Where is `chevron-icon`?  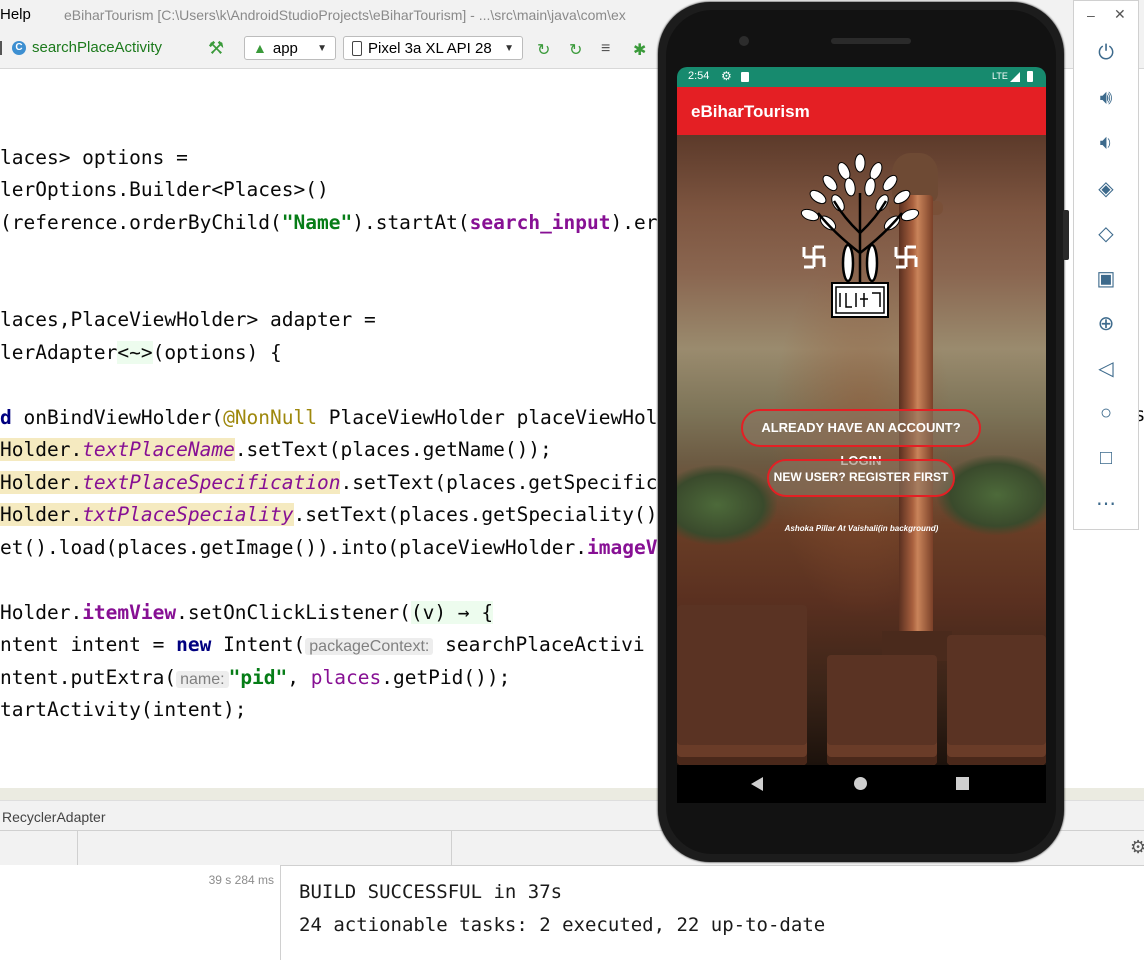 chevron-icon is located at coordinates (3, 47).